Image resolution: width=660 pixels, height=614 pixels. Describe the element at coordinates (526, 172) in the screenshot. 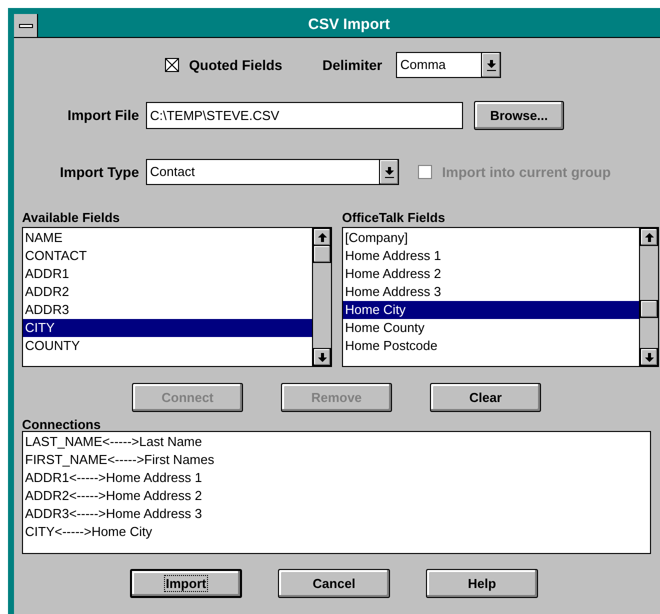

I see `checkbox-label: Import into current group` at that location.